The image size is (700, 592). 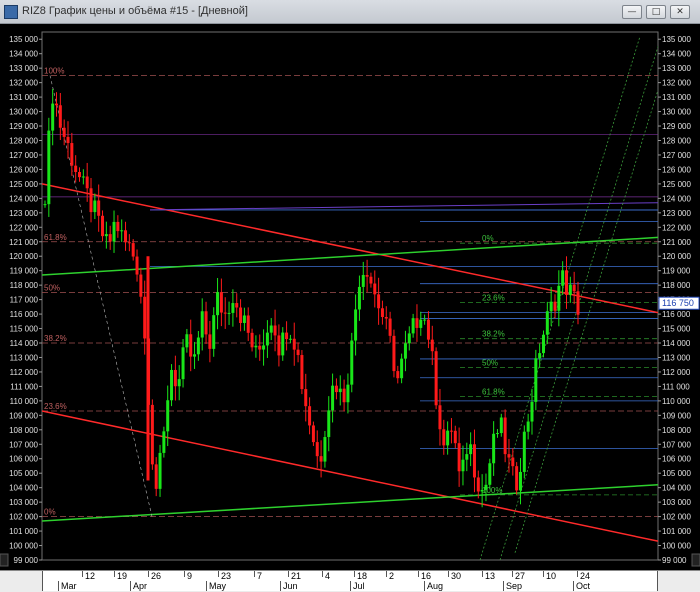 What do you see at coordinates (676, 386) in the screenshot?
I see `y-tick-label-right: 111 000` at bounding box center [676, 386].